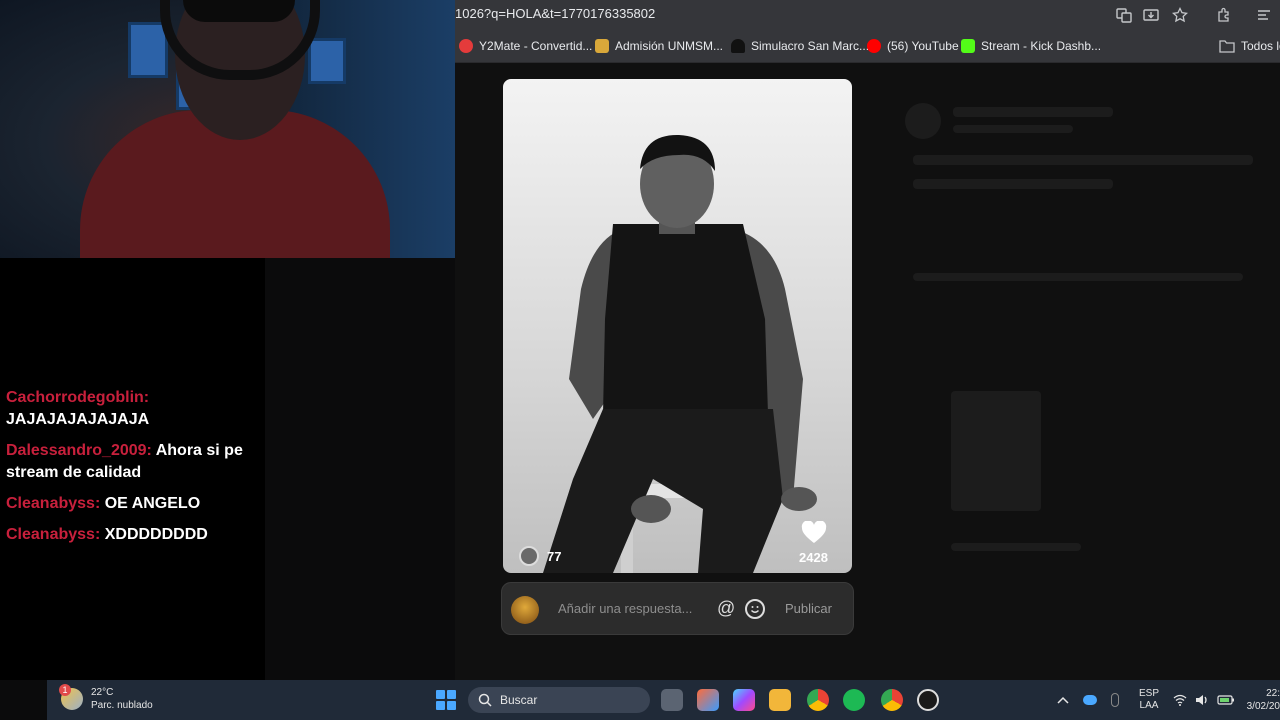  What do you see at coordinates (1124, 15) in the screenshot?
I see `translate-icon` at bounding box center [1124, 15].